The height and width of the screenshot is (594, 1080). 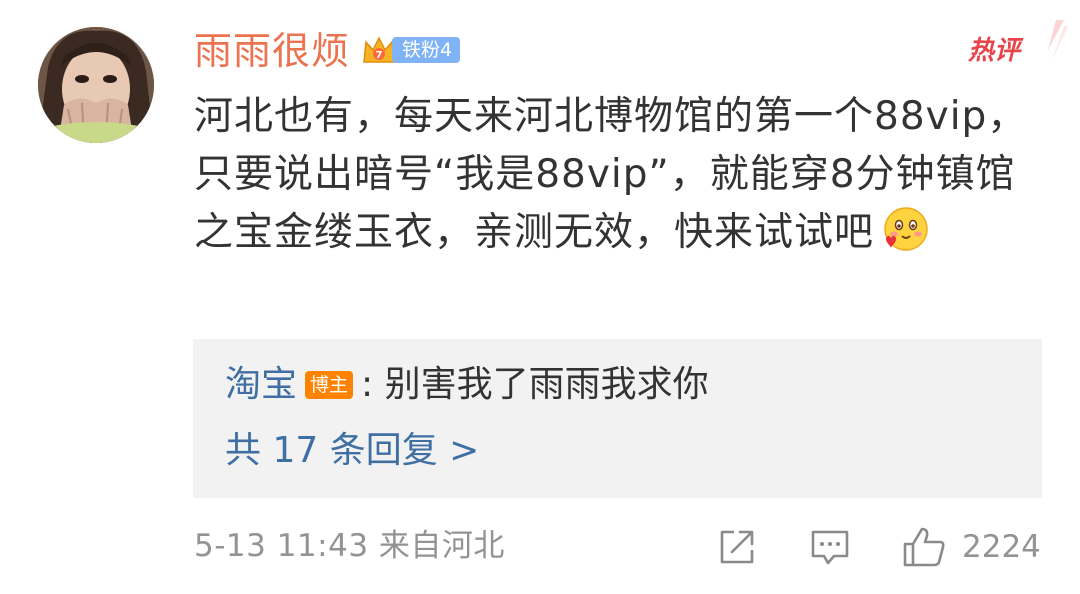 I want to click on more-replies-link: 共 17 条回复 >, so click(x=352, y=451).